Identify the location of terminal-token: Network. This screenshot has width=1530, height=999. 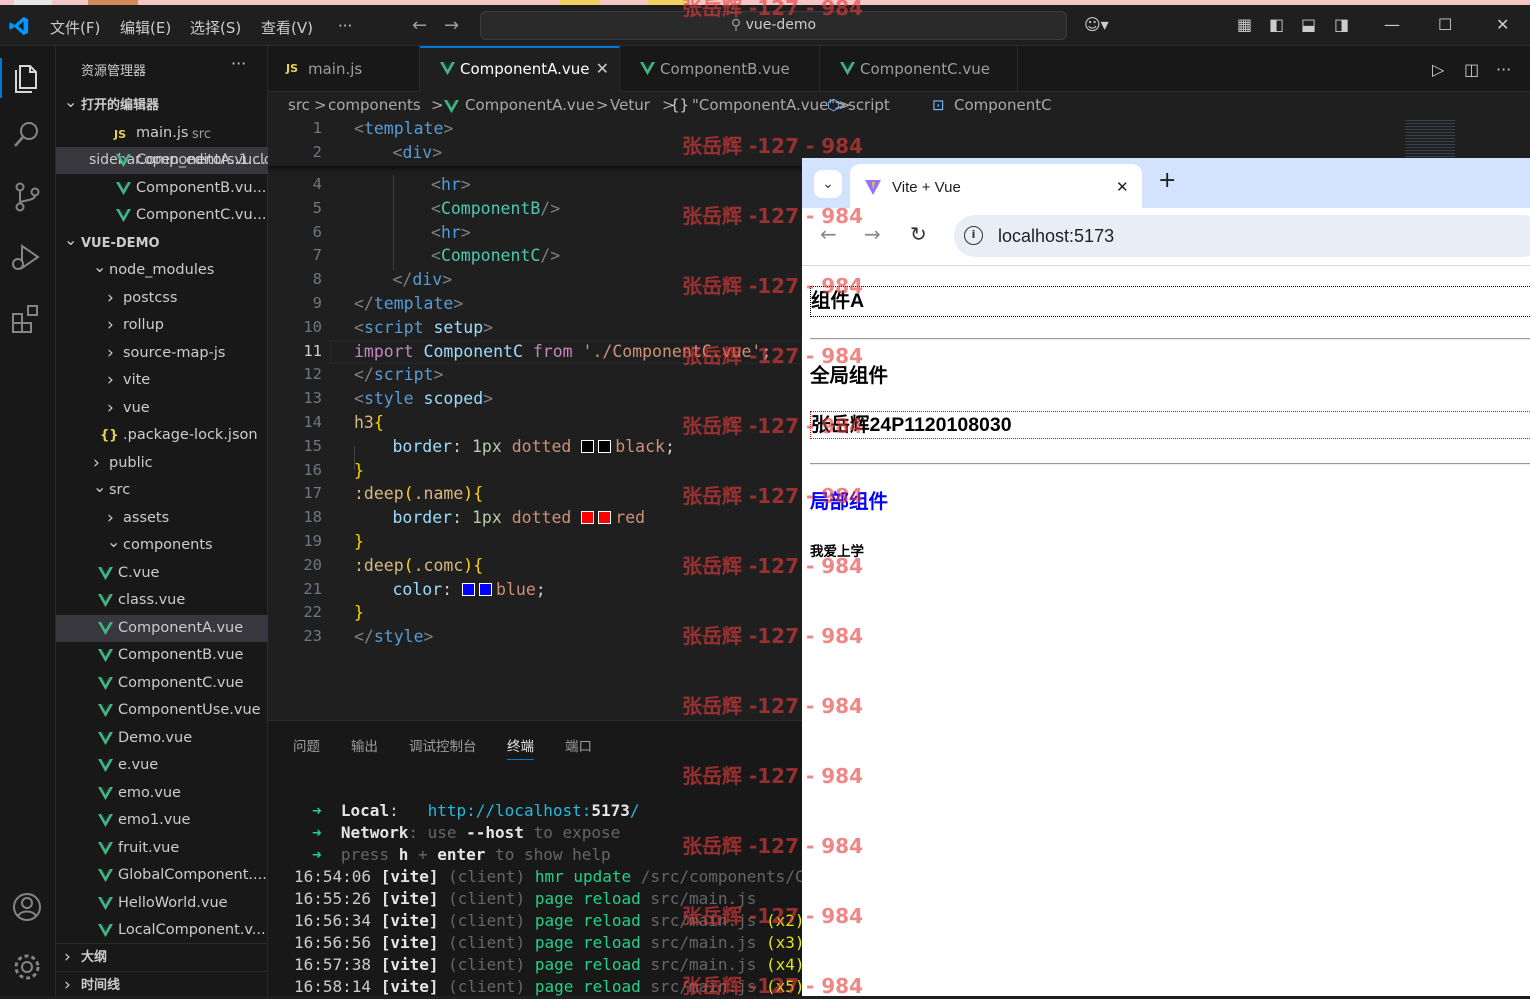
(374, 832).